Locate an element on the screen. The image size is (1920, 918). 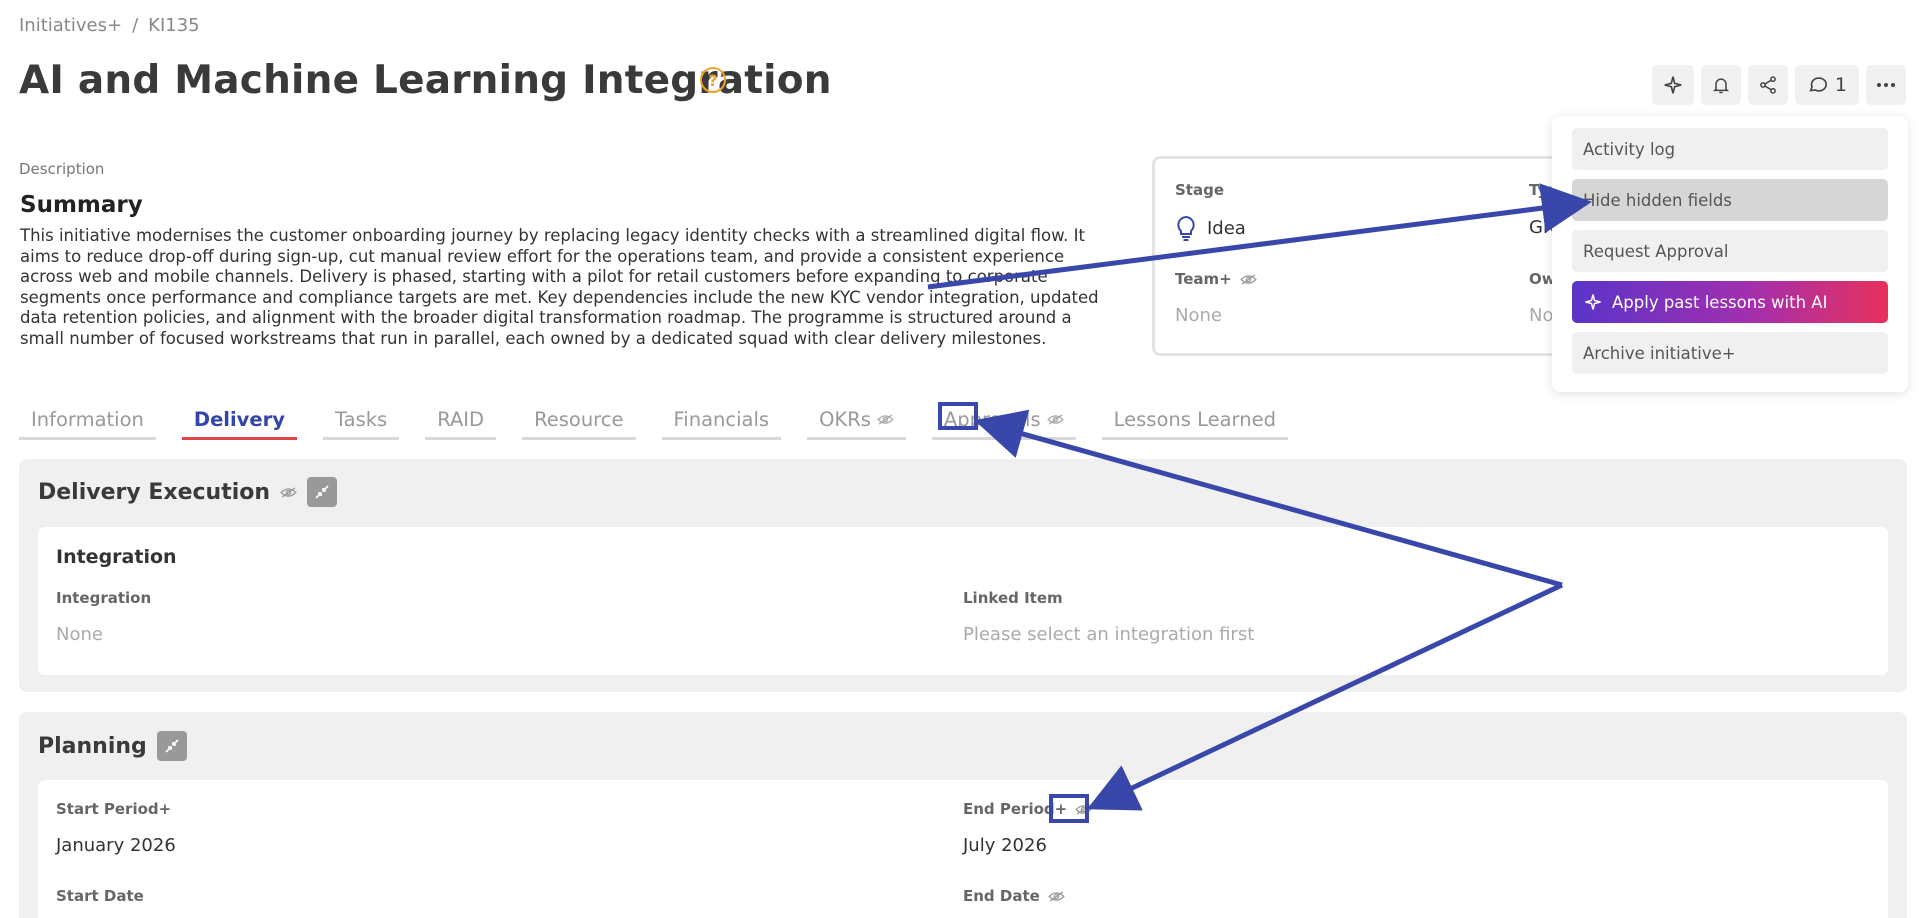
more-options-button is located at coordinates (1886, 85).